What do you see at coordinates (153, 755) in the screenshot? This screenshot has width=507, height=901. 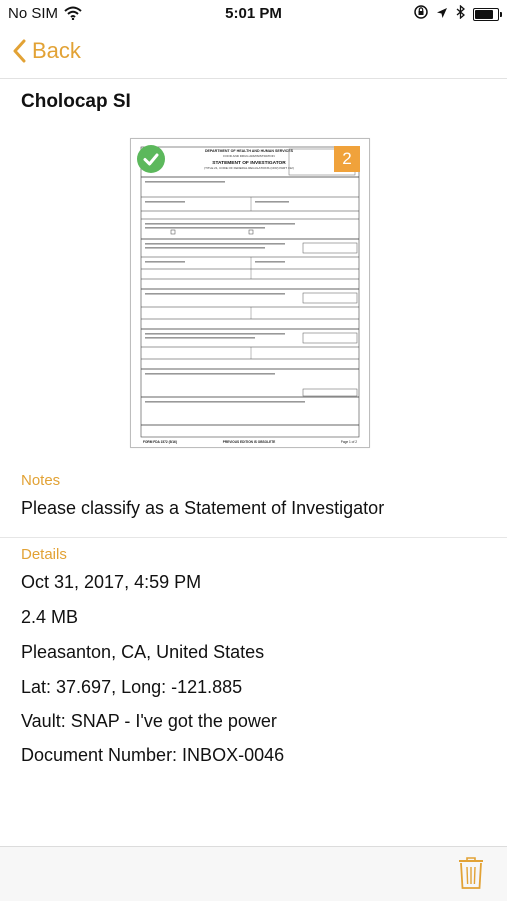 I see `detail-document-number: Document Number: INBOX-0046` at bounding box center [153, 755].